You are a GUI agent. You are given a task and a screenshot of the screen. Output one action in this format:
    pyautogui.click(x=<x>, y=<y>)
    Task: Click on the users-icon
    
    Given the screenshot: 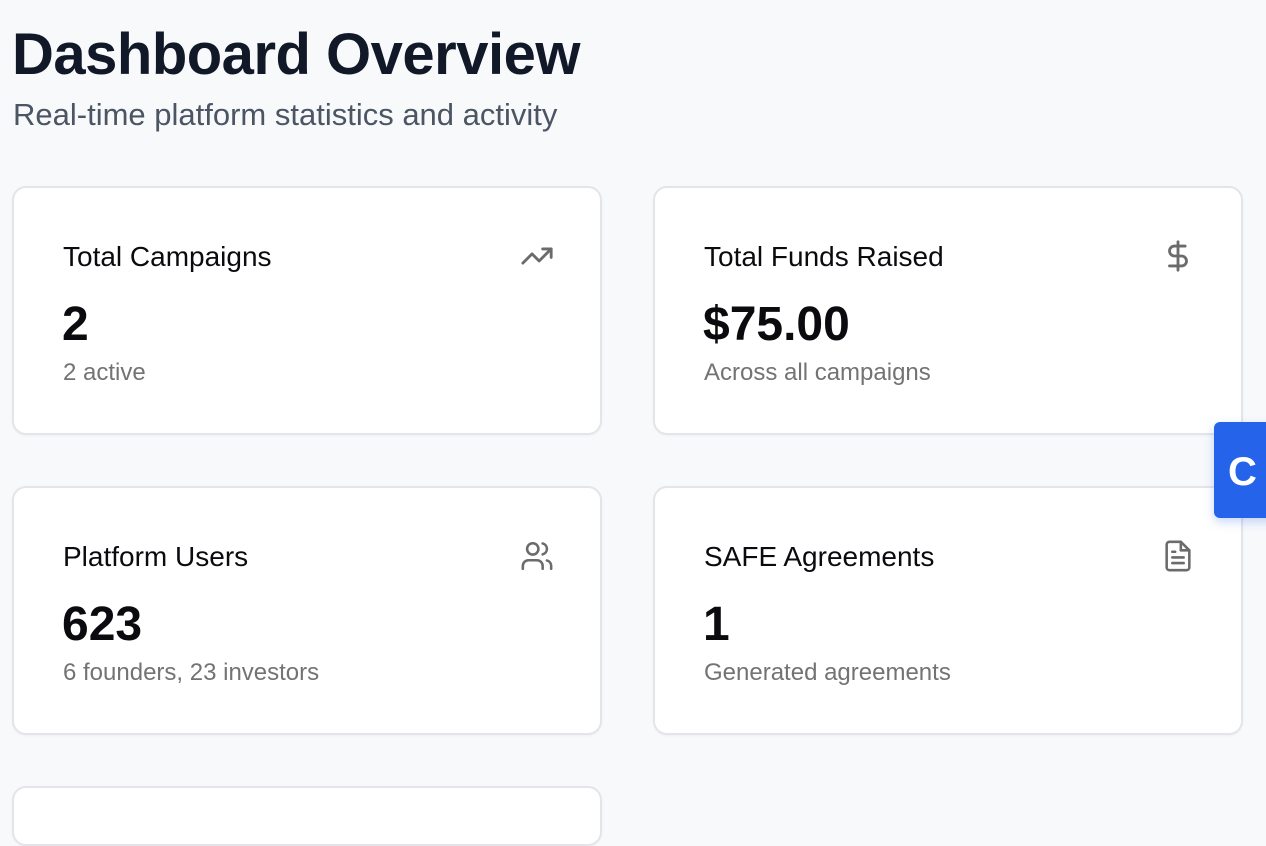 What is the action you would take?
    pyautogui.click(x=537, y=556)
    